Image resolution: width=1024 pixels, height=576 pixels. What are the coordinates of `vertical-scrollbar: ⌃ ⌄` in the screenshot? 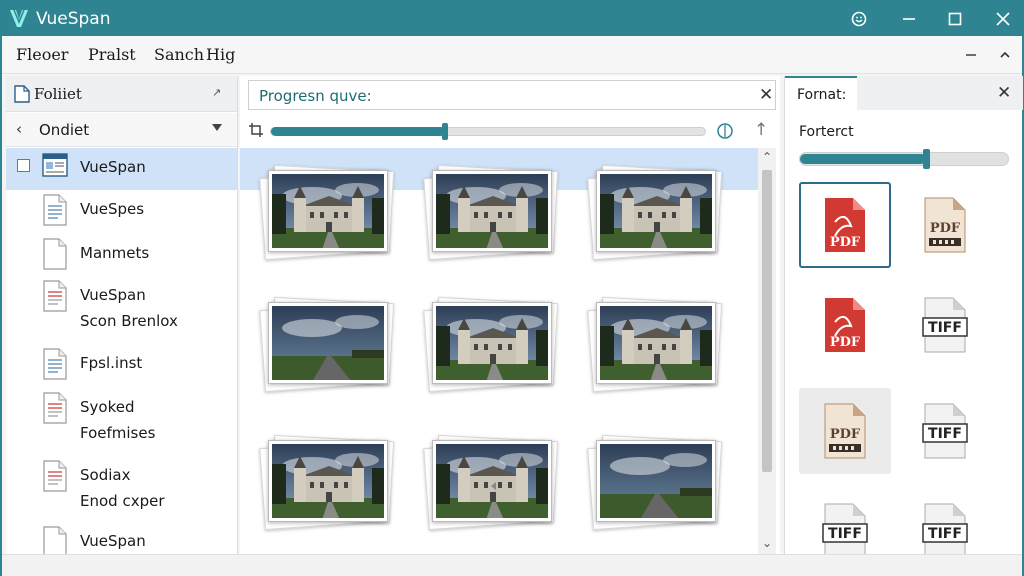 It's located at (767, 351).